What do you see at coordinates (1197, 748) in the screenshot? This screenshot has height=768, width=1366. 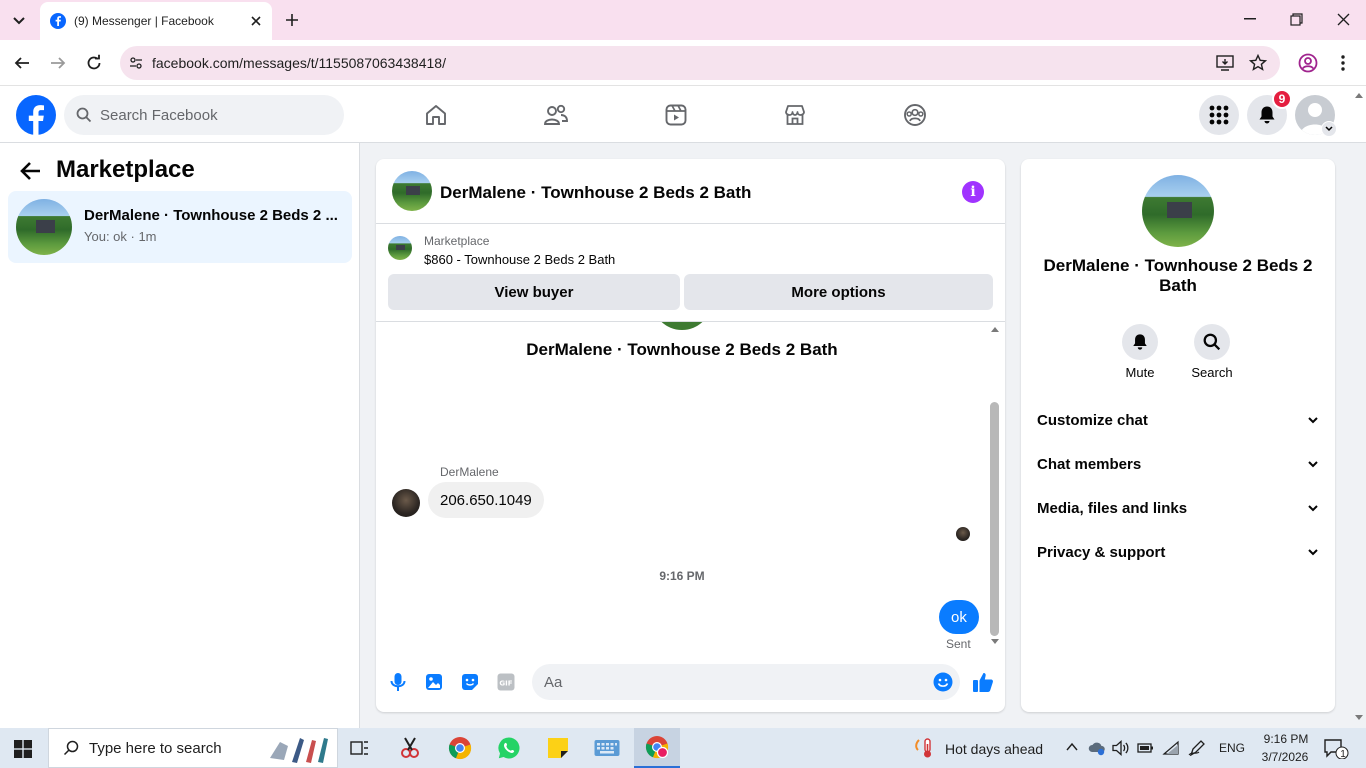 I see `pen-icon` at bounding box center [1197, 748].